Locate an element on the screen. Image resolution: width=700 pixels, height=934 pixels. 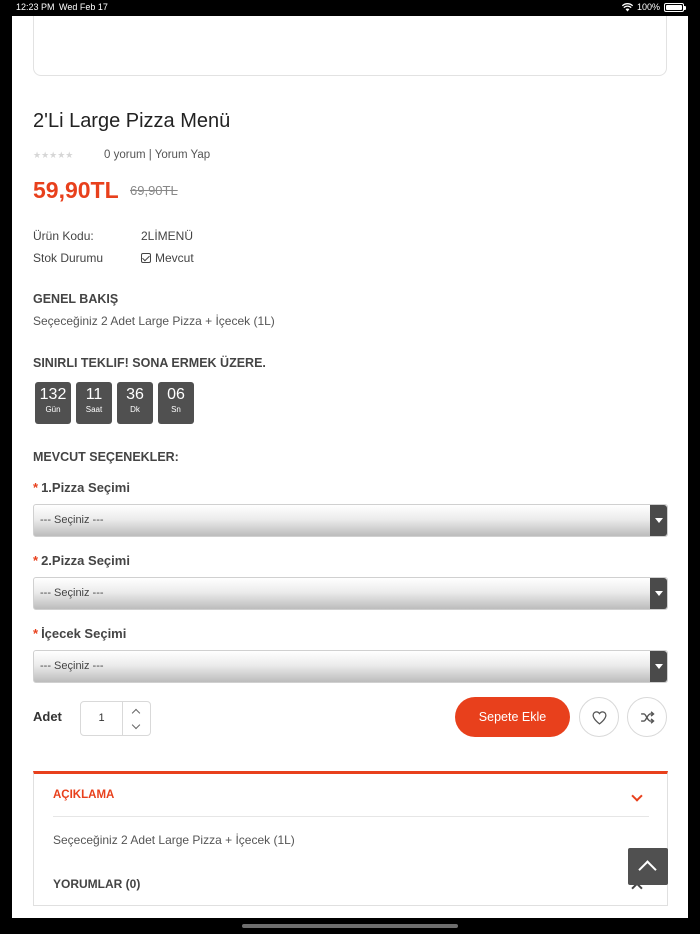
stock-value: Mevcut is located at coordinates (167, 258).